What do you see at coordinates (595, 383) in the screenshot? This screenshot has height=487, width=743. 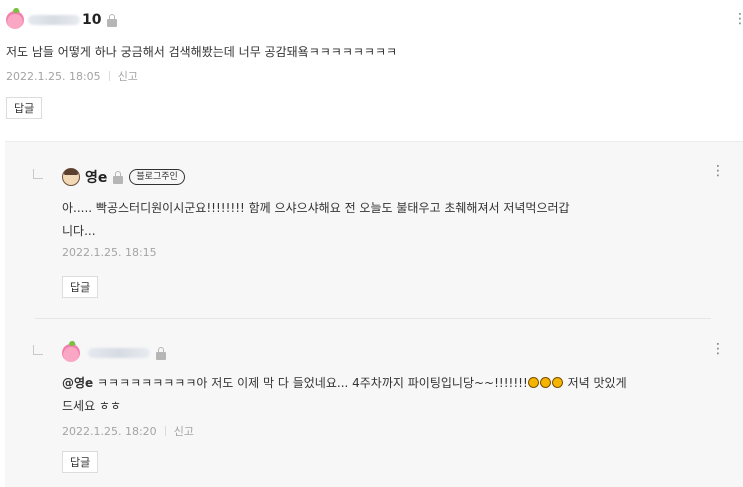 I see `reply-text-part2: 저녁 맛있게` at bounding box center [595, 383].